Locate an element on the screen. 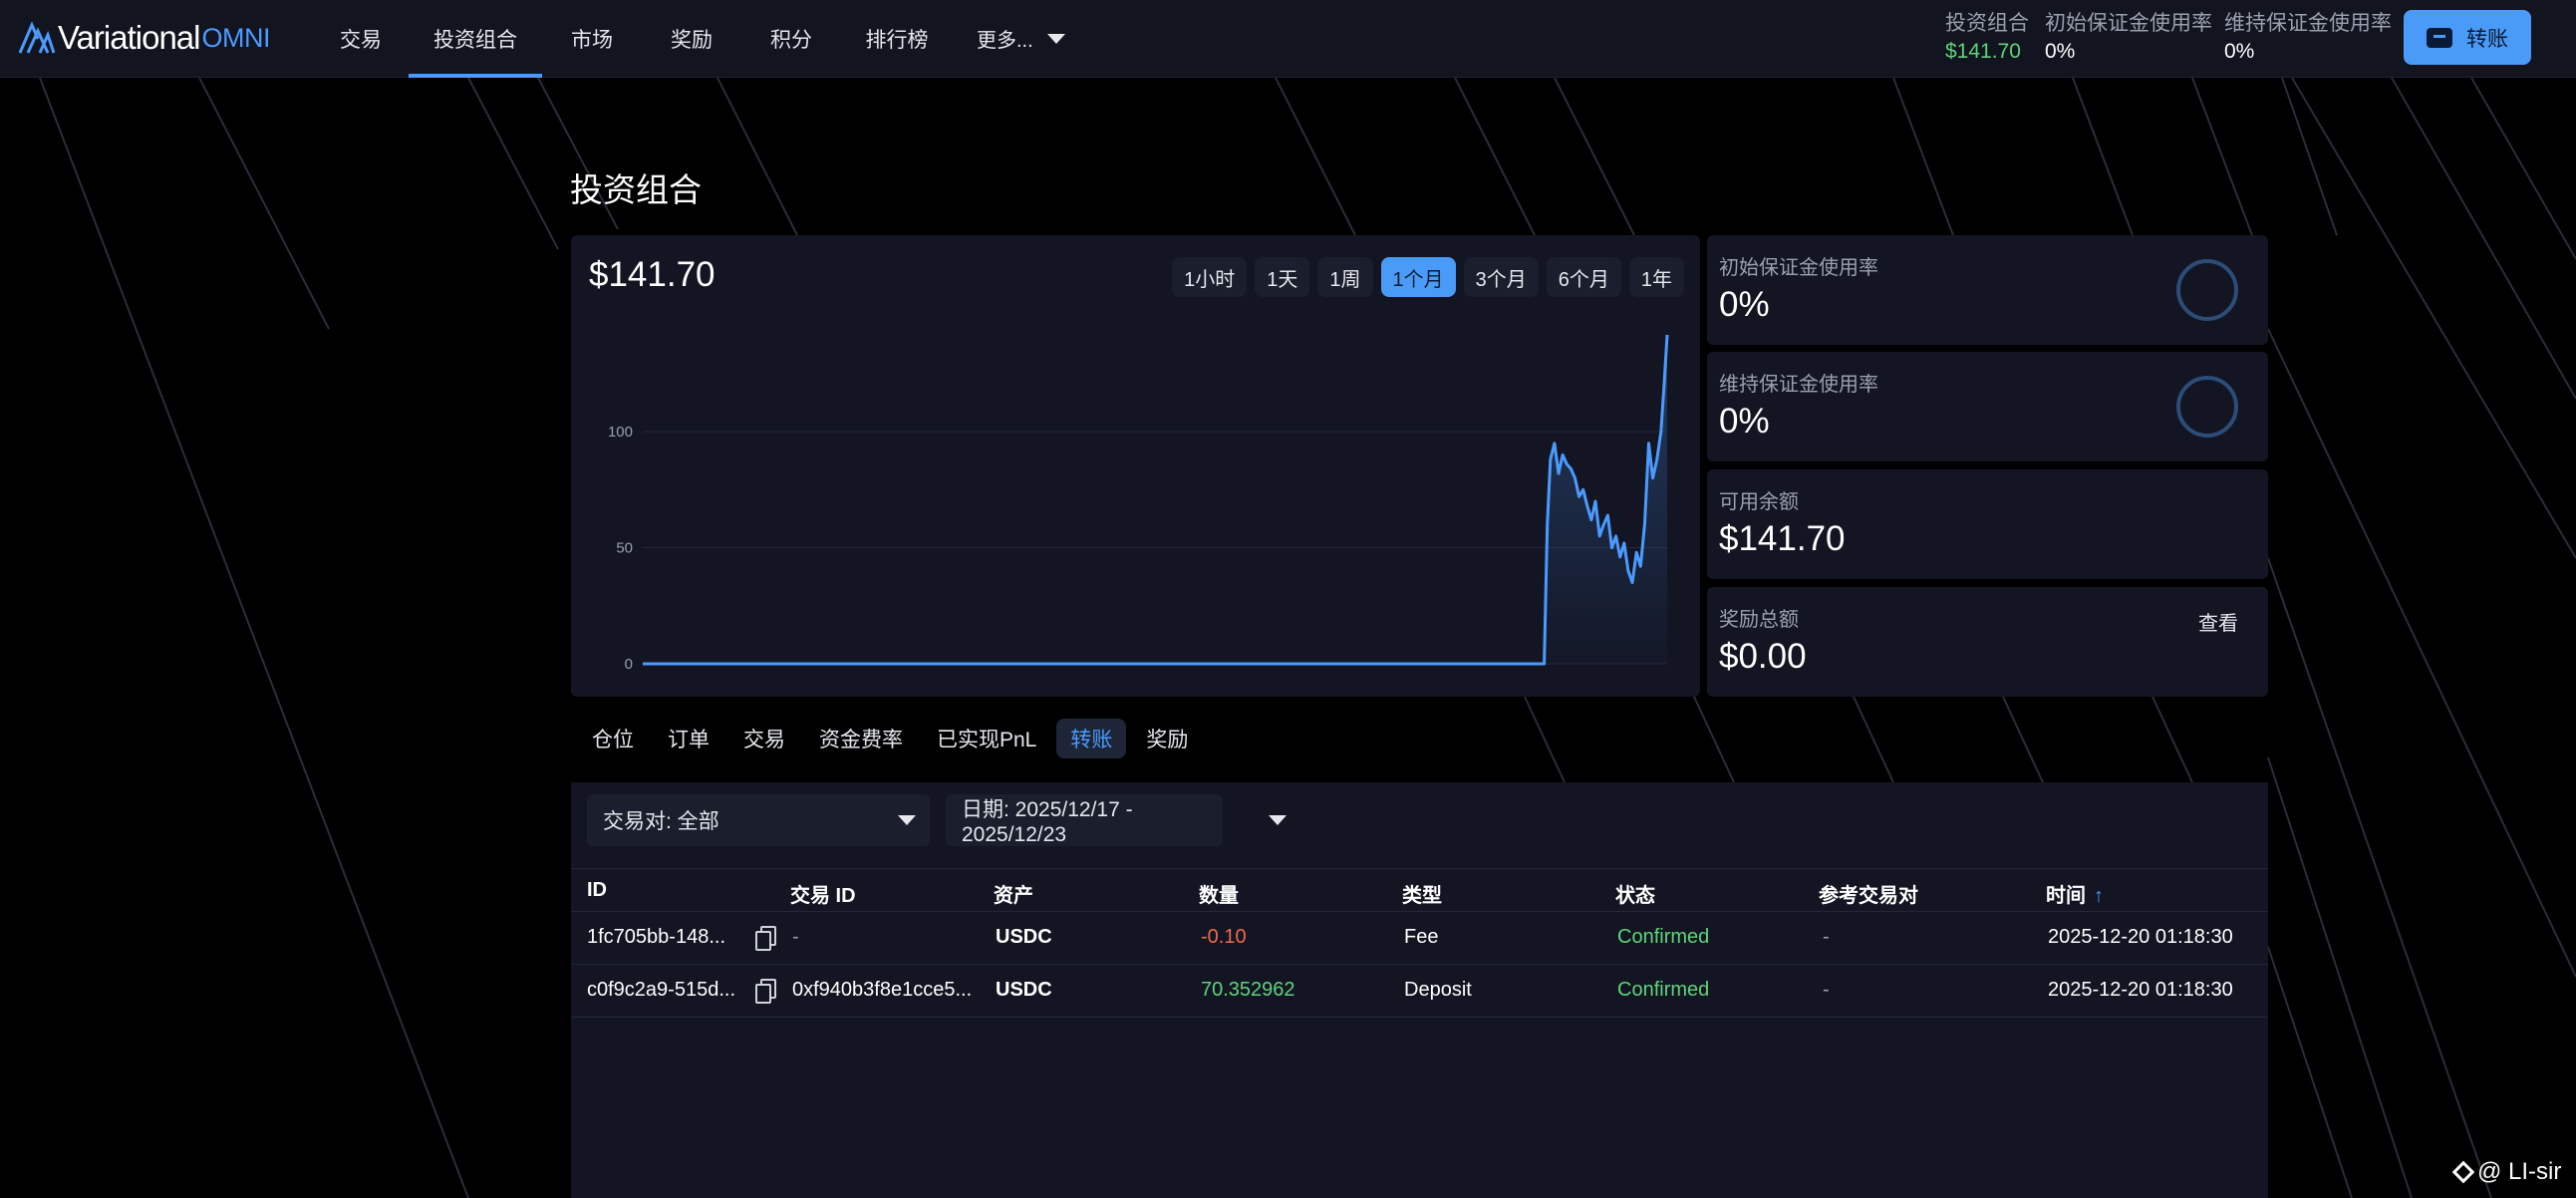 This screenshot has width=2576, height=1198. portfolio-chart: 0 50 100 is located at coordinates (1138, 503).